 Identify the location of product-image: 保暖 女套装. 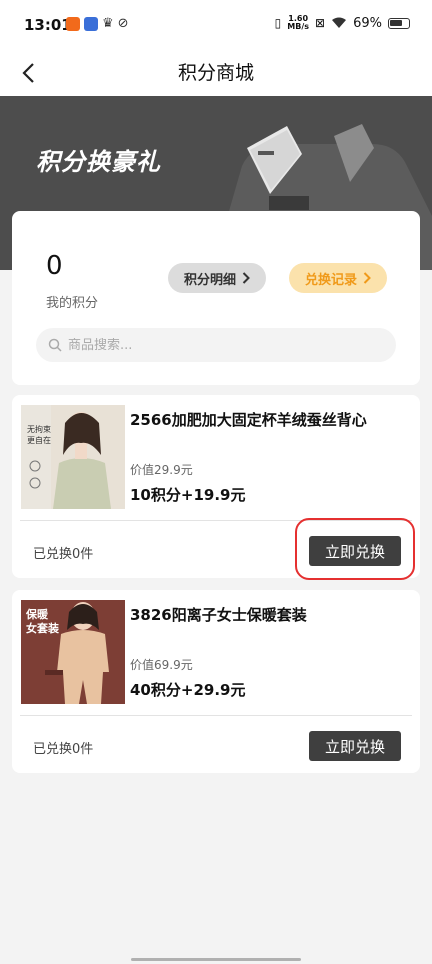
(73, 652).